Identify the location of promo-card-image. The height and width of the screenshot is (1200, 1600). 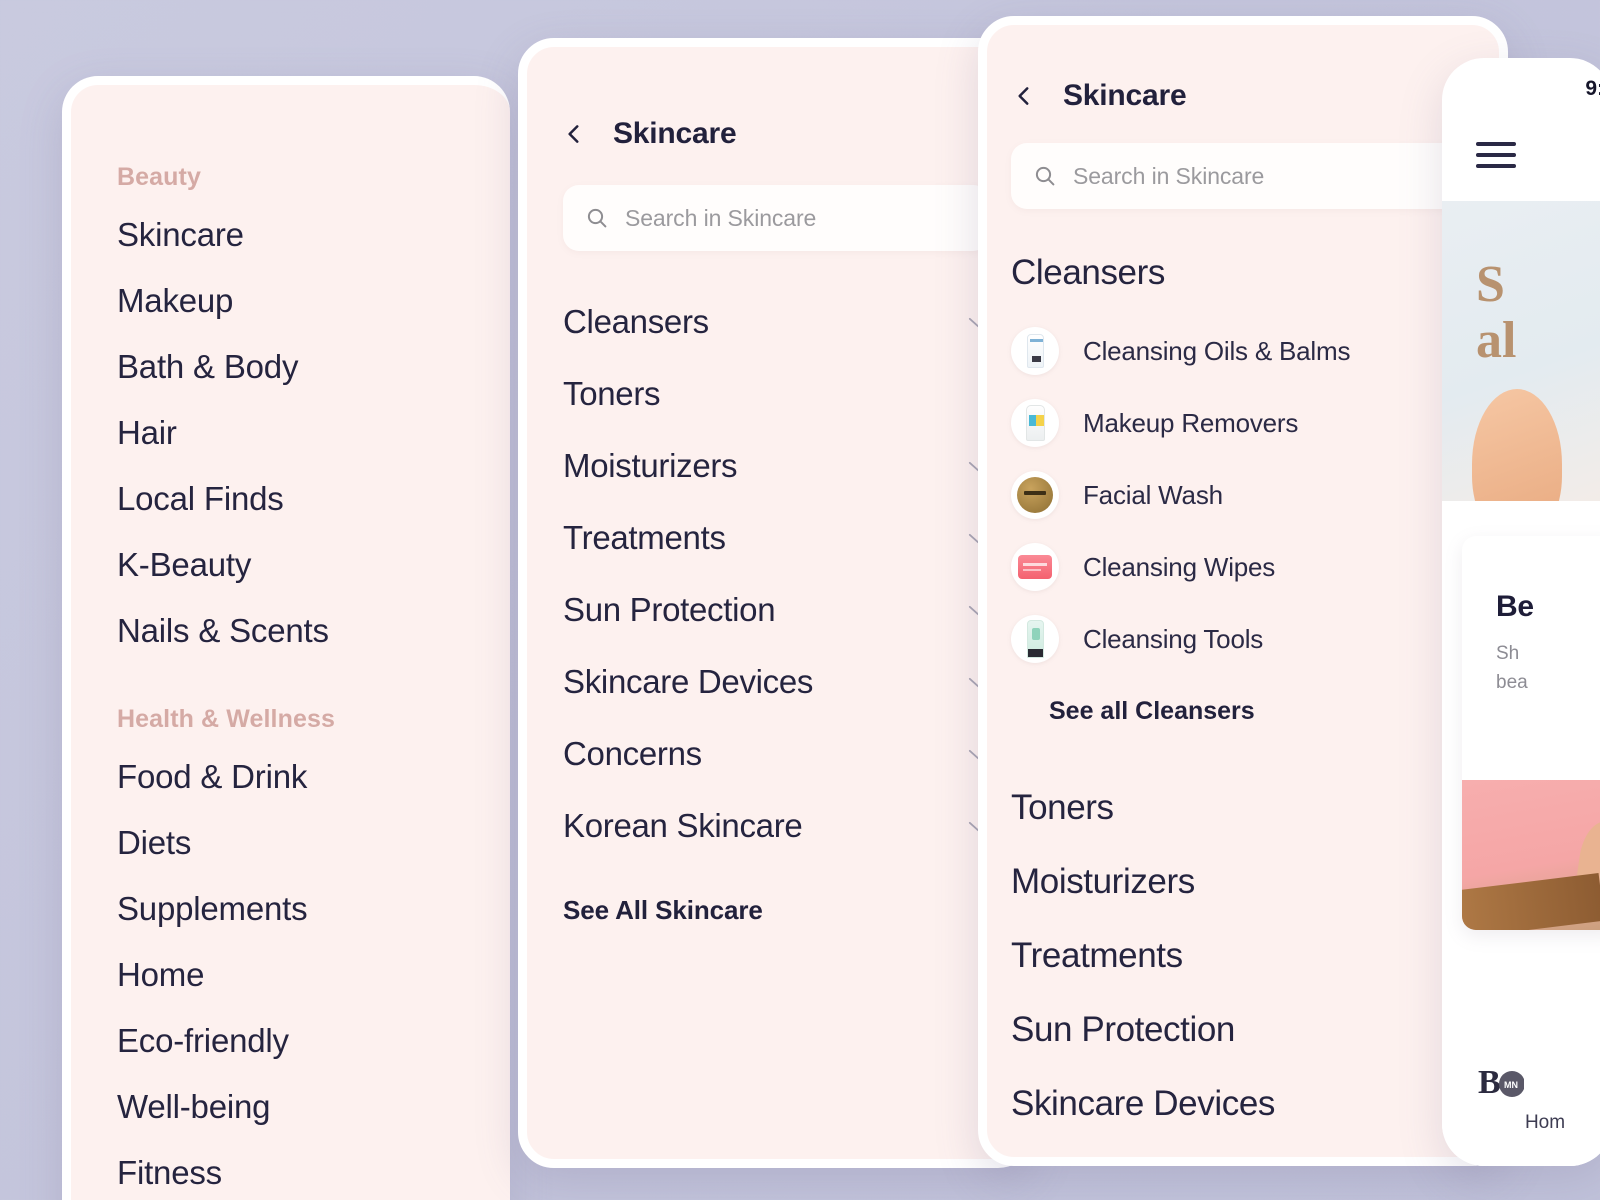
(1531, 855).